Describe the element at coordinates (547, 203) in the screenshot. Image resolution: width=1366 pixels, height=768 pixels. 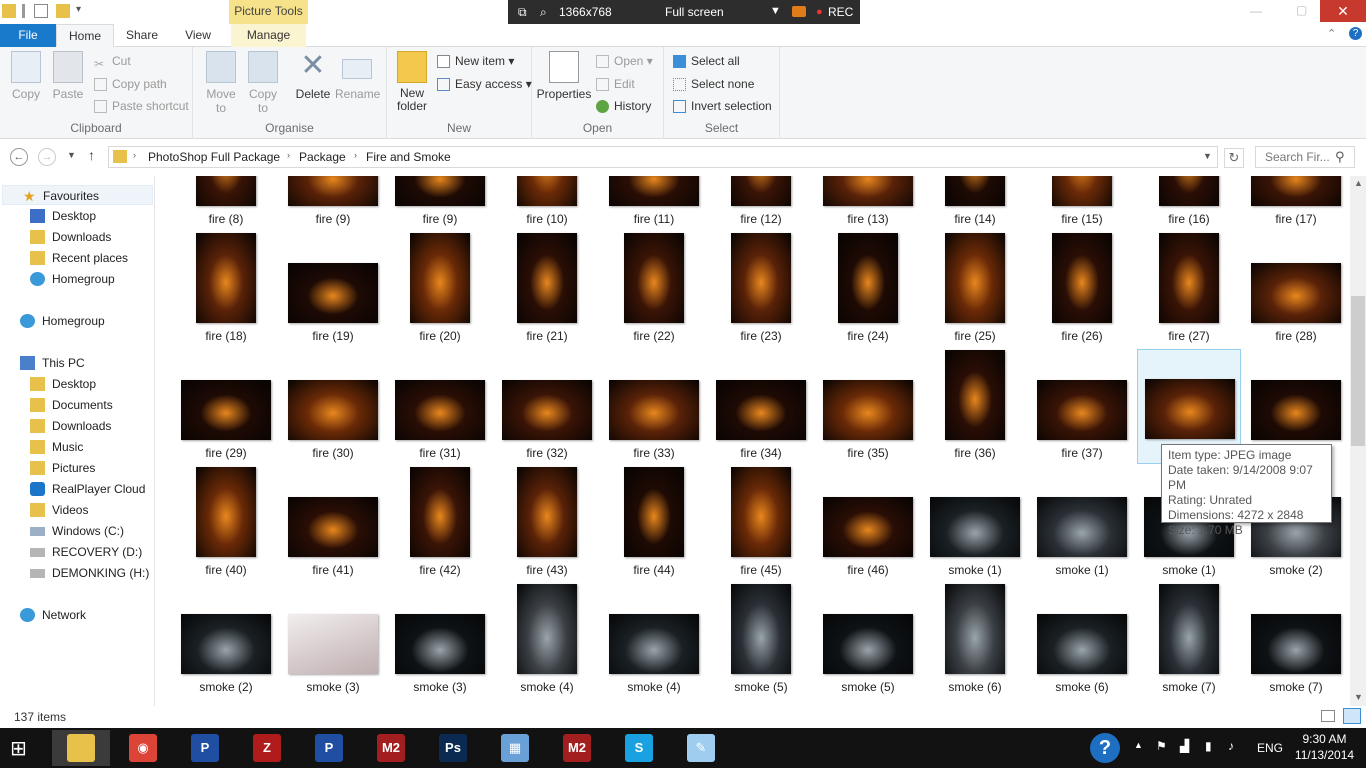
I see `file-item: fire (10)` at that location.